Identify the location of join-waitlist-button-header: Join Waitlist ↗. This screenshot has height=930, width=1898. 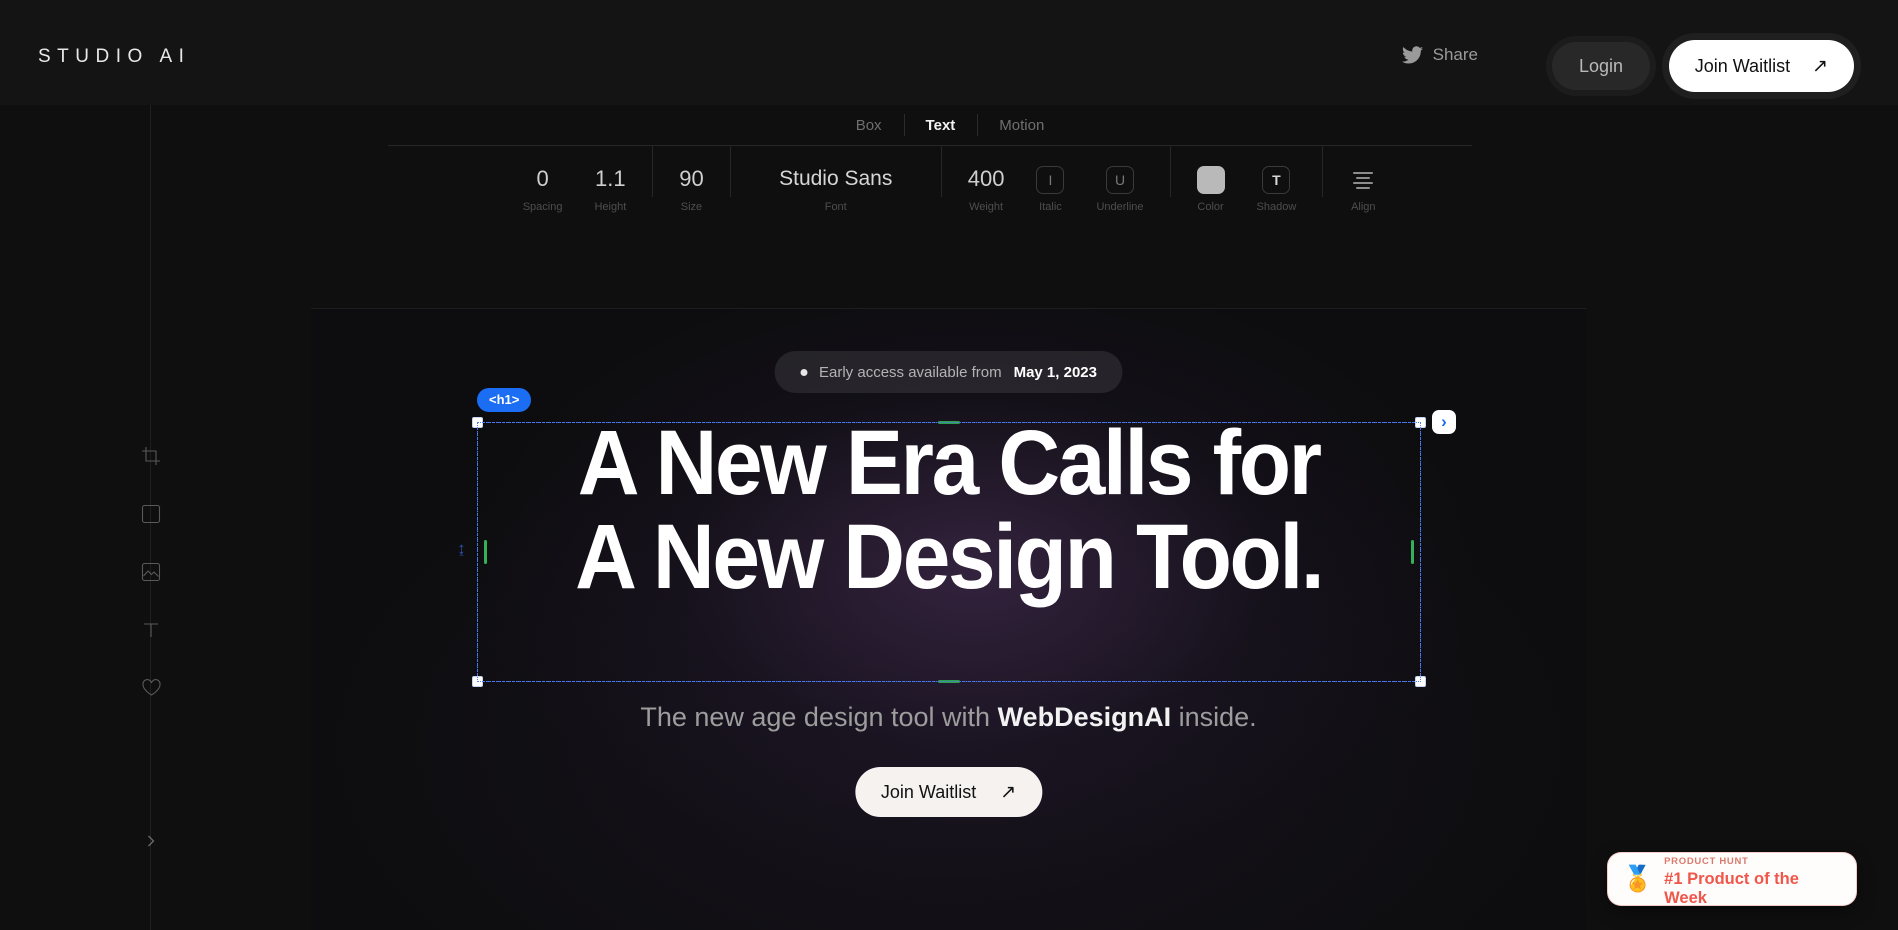
(1761, 66).